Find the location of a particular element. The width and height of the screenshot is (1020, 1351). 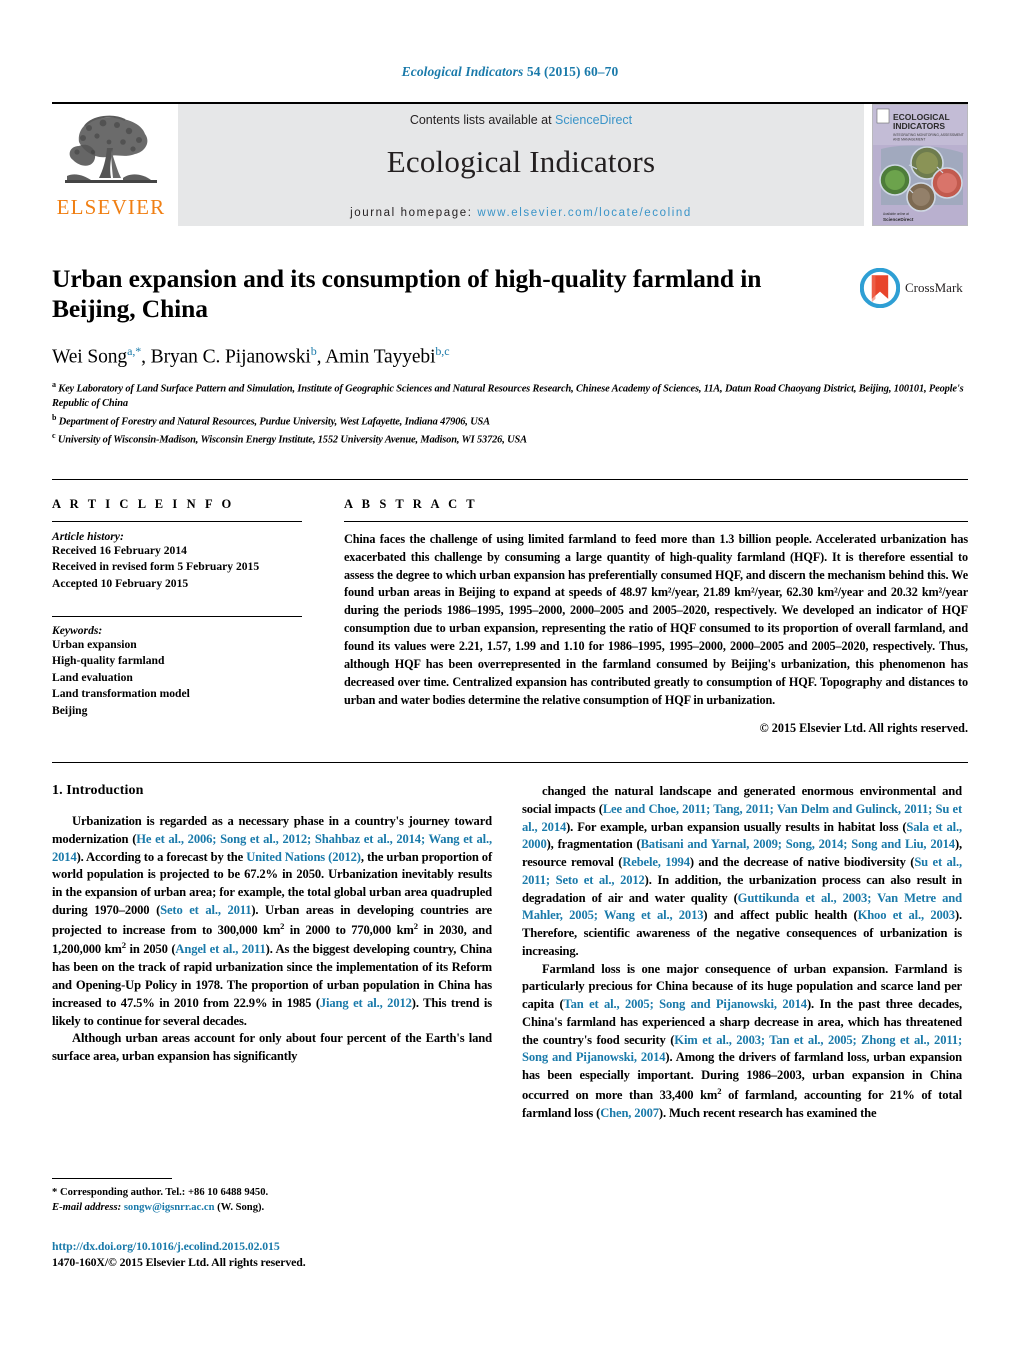

elsevier-wordmark: ELSEVIER is located at coordinates (111, 207).